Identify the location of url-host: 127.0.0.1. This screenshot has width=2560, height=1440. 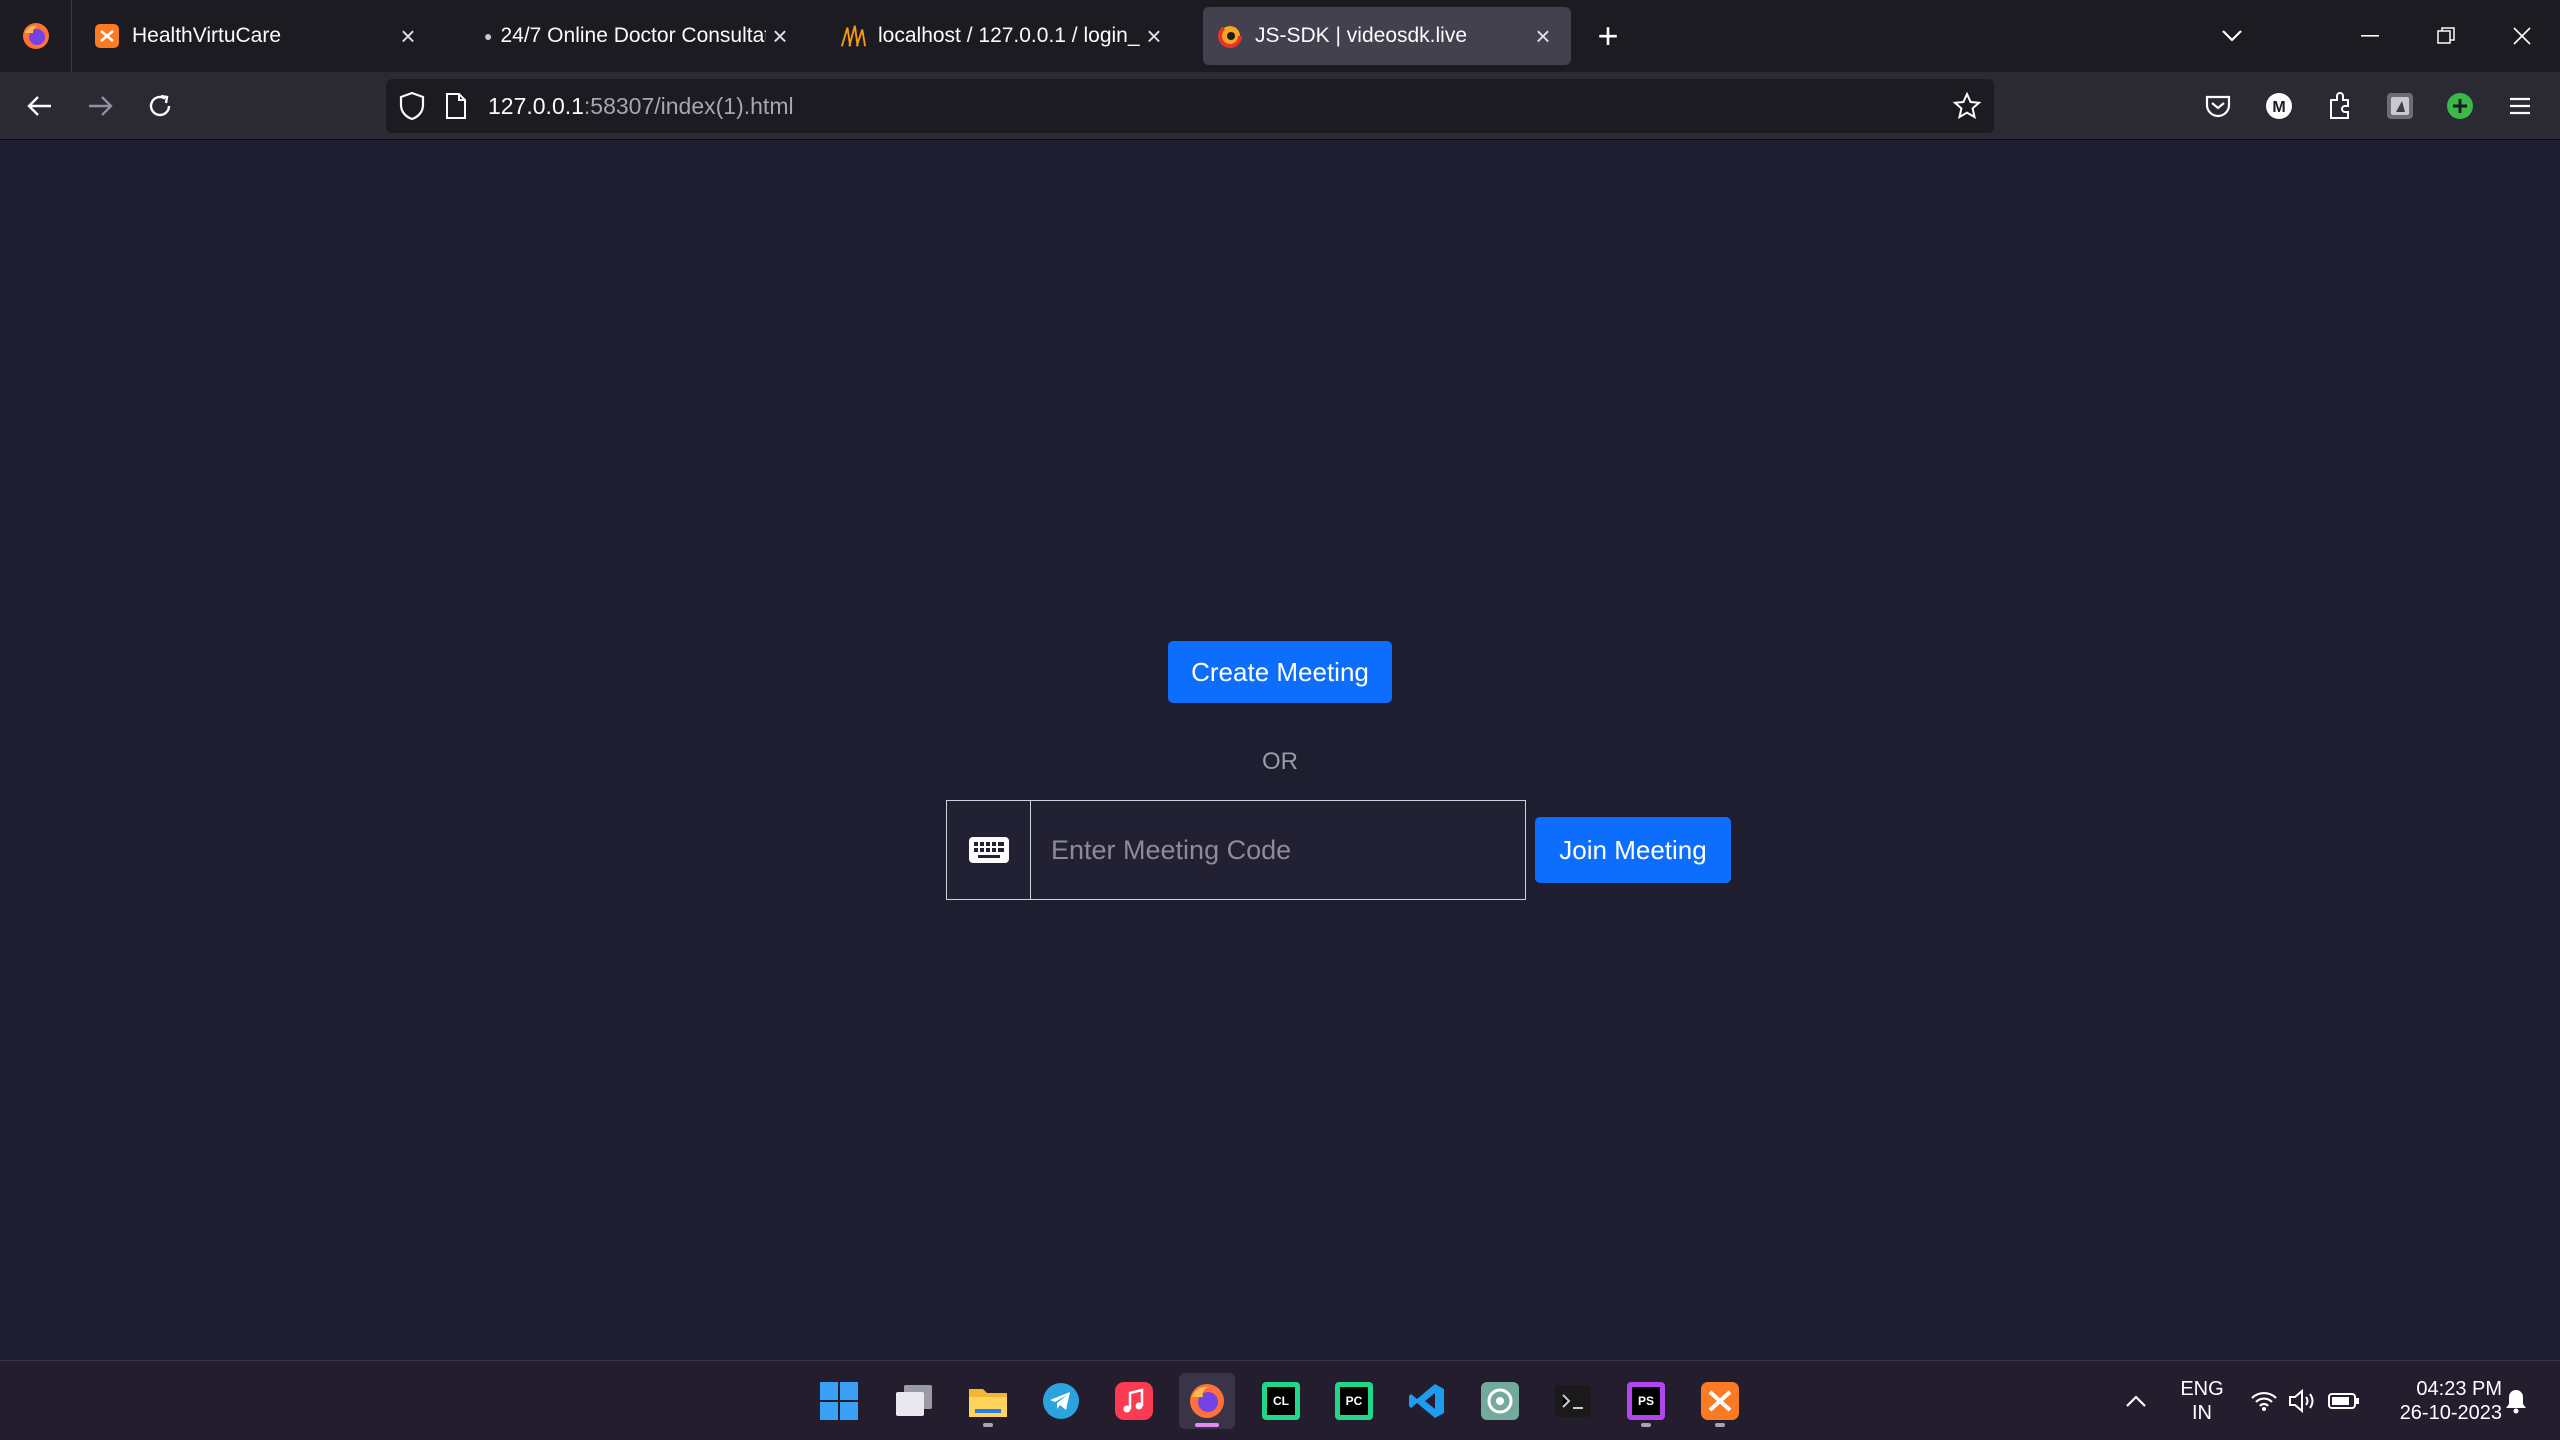
(536, 106).